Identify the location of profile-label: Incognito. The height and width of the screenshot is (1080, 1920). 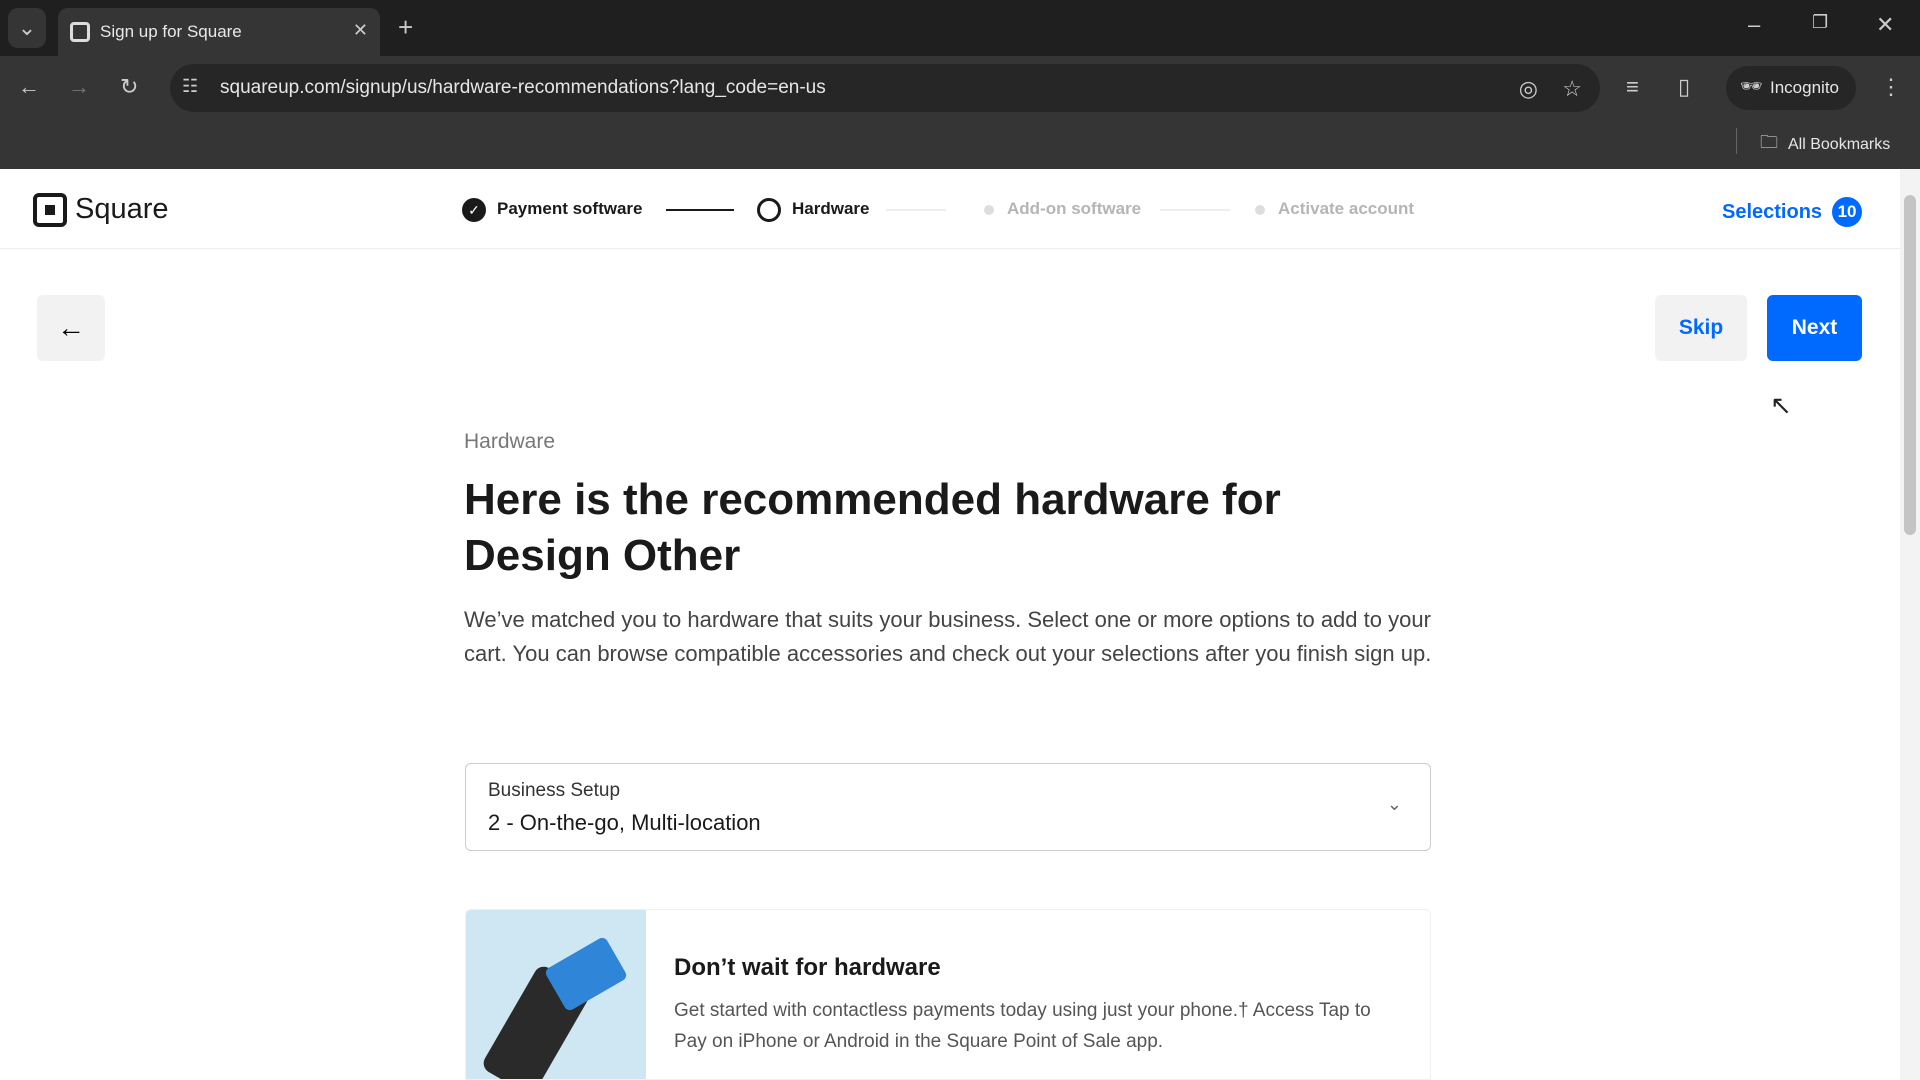
(1804, 87).